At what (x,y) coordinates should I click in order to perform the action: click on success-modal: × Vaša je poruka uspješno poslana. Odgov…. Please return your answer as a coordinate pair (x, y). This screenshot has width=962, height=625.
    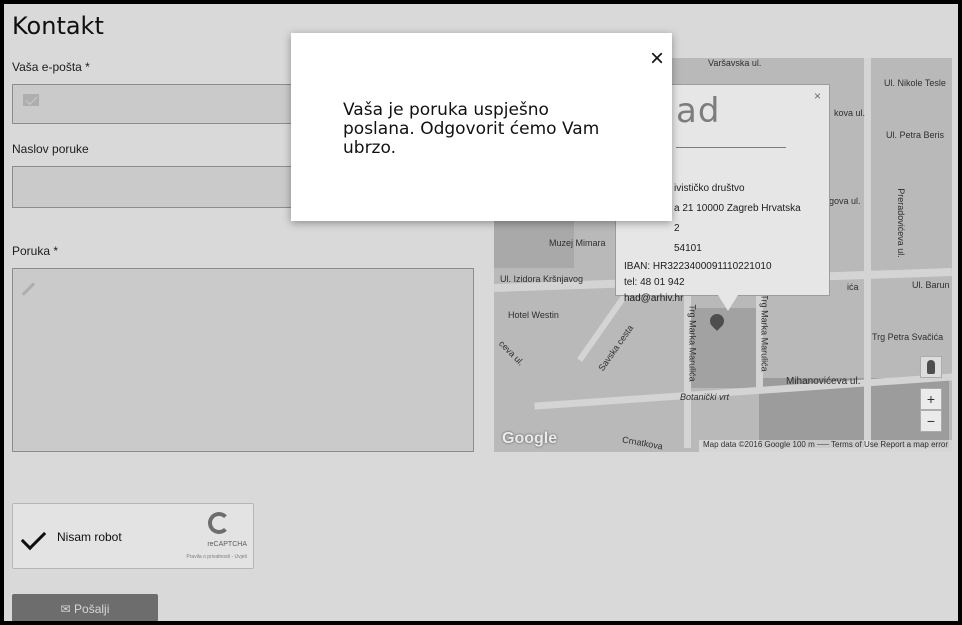
    Looking at the image, I should click on (481, 127).